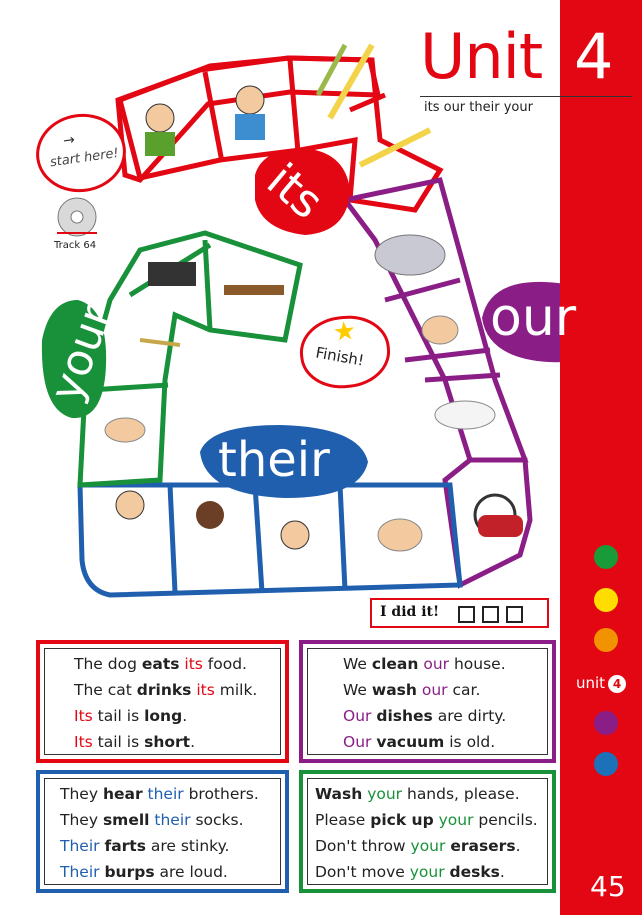  I want to click on sentence-line: Its tail is short., so click(134, 742).